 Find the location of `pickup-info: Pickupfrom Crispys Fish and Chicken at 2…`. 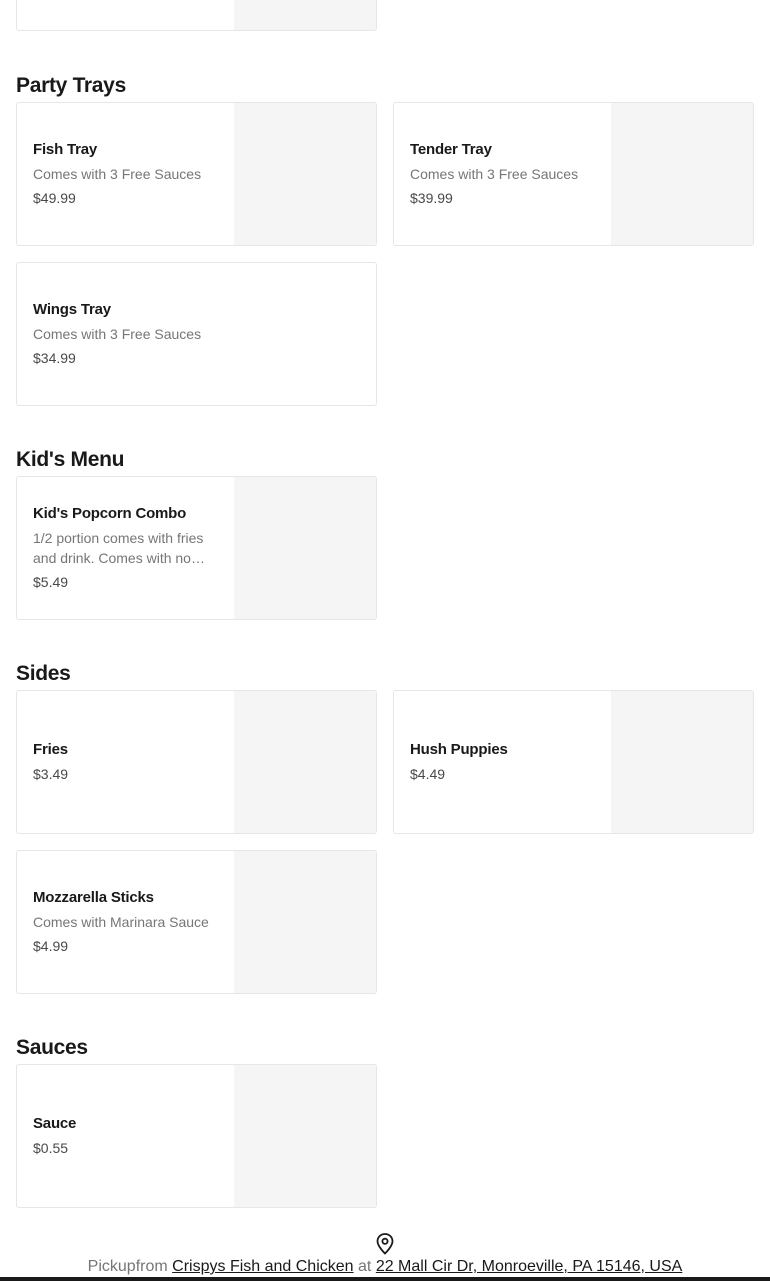

pickup-info: Pickupfrom Crispys Fish and Chicken at 2… is located at coordinates (385, 1267).